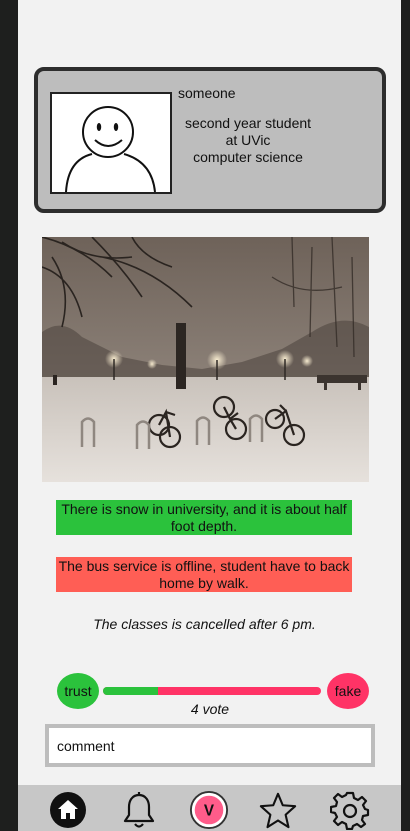 The height and width of the screenshot is (831, 410). I want to click on v-label: V, so click(209, 811).